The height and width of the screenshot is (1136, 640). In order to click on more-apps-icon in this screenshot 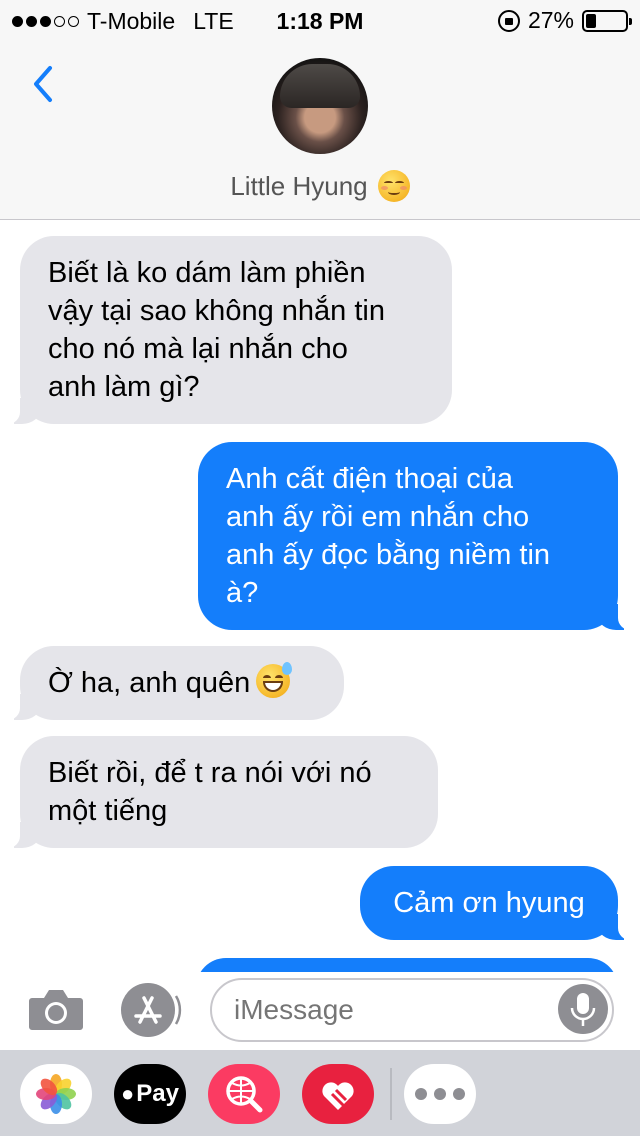, I will do `click(440, 1094)`.